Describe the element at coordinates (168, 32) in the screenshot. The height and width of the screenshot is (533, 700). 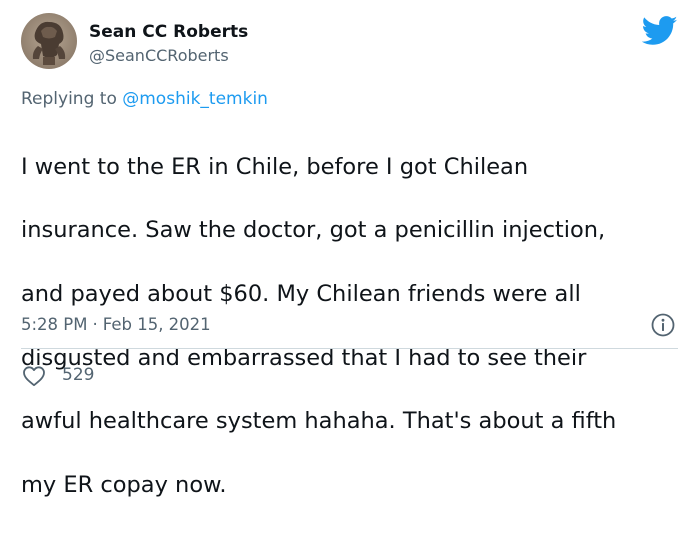
I see `author-display-name: Sean CC Roberts` at that location.